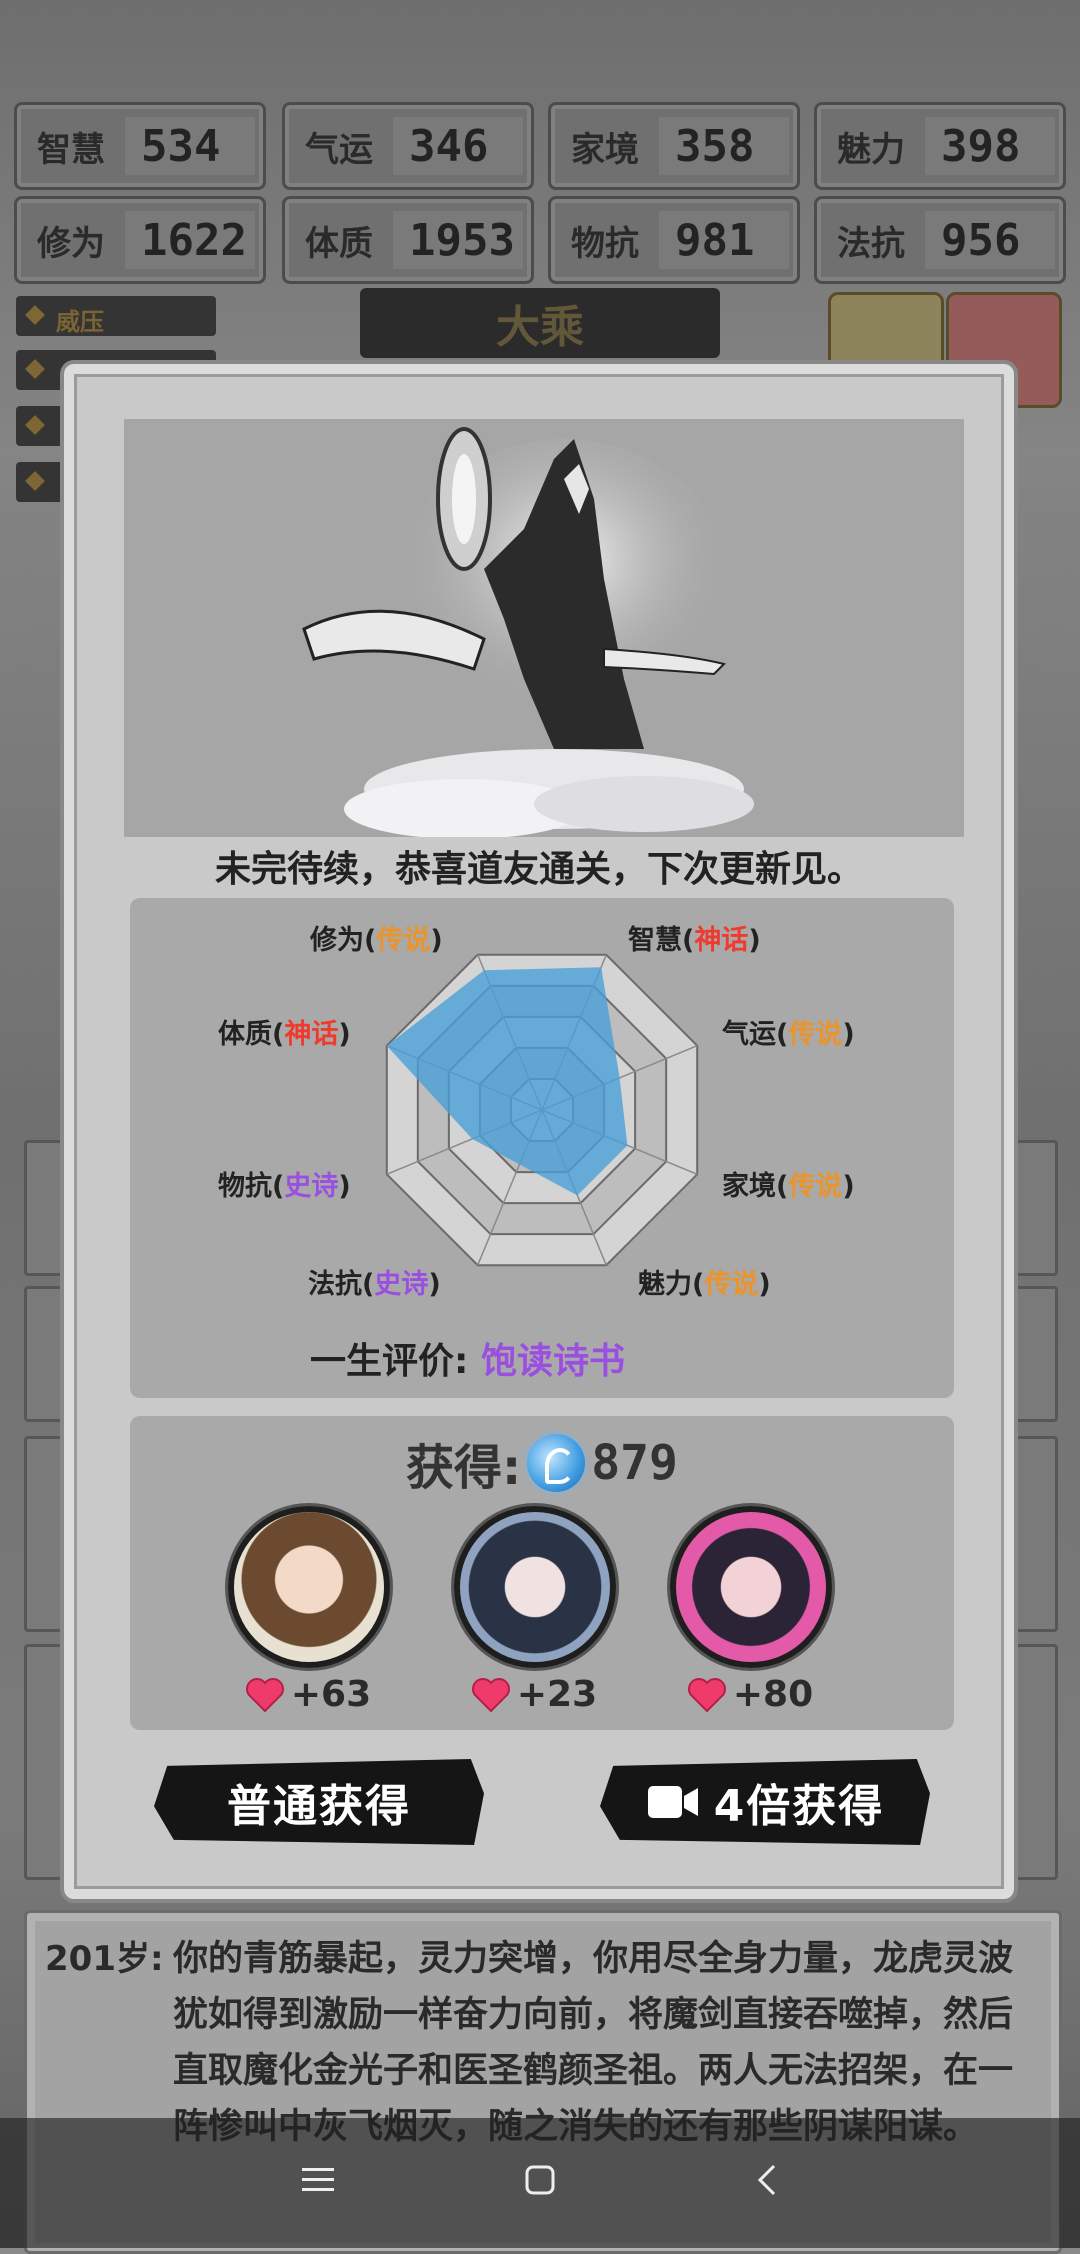 The height and width of the screenshot is (2254, 1080). Describe the element at coordinates (634, 1463) in the screenshot. I see `gain-amount: 879` at that location.